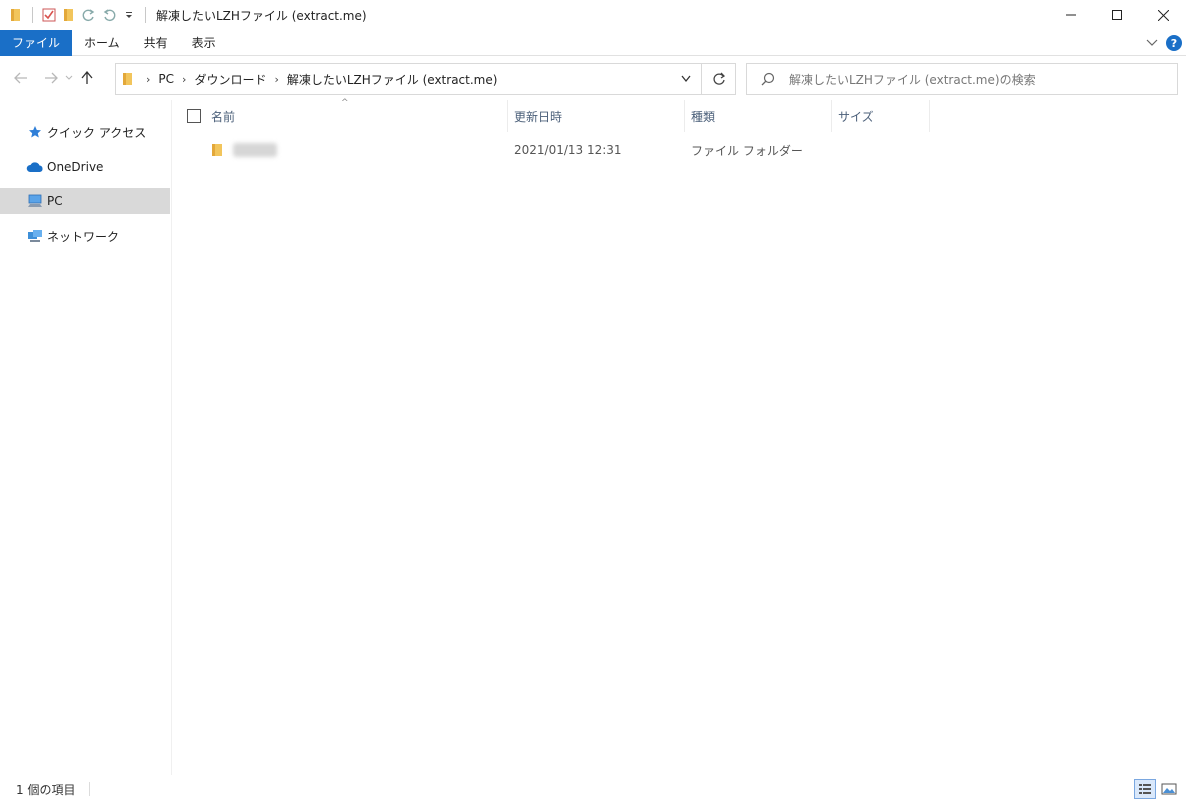 The width and height of the screenshot is (1186, 800). Describe the element at coordinates (1152, 43) in the screenshot. I see `expand-ribbon-icon` at that location.